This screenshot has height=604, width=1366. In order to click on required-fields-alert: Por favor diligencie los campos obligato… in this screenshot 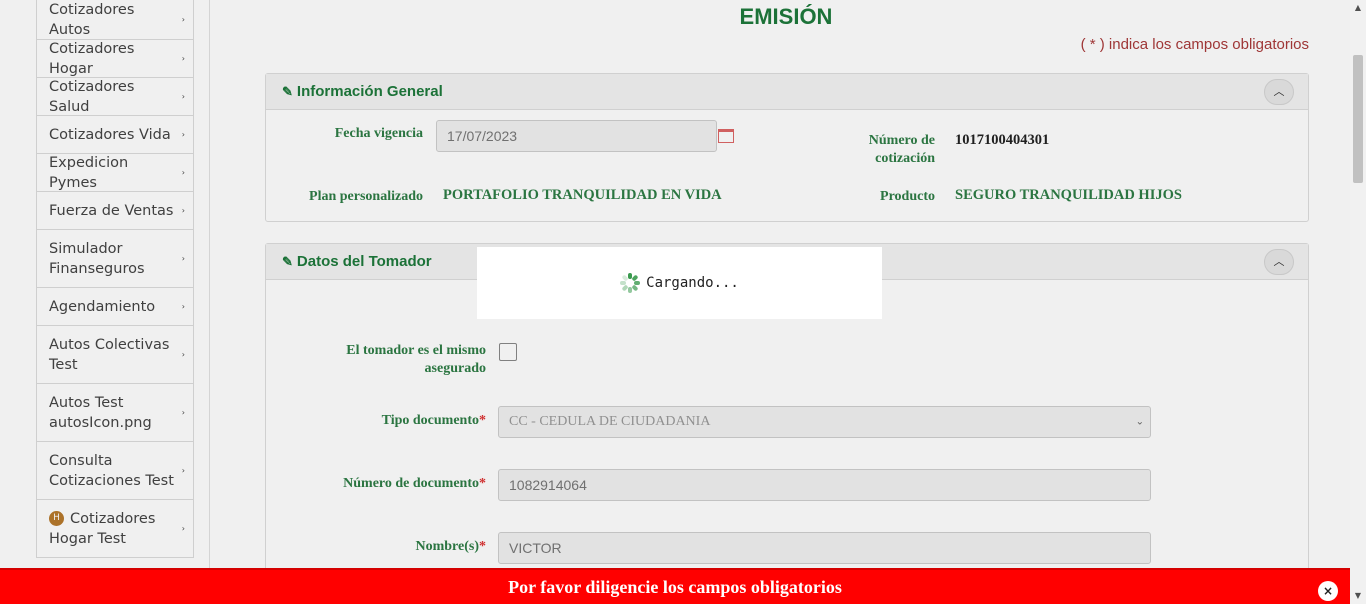, I will do `click(675, 586)`.